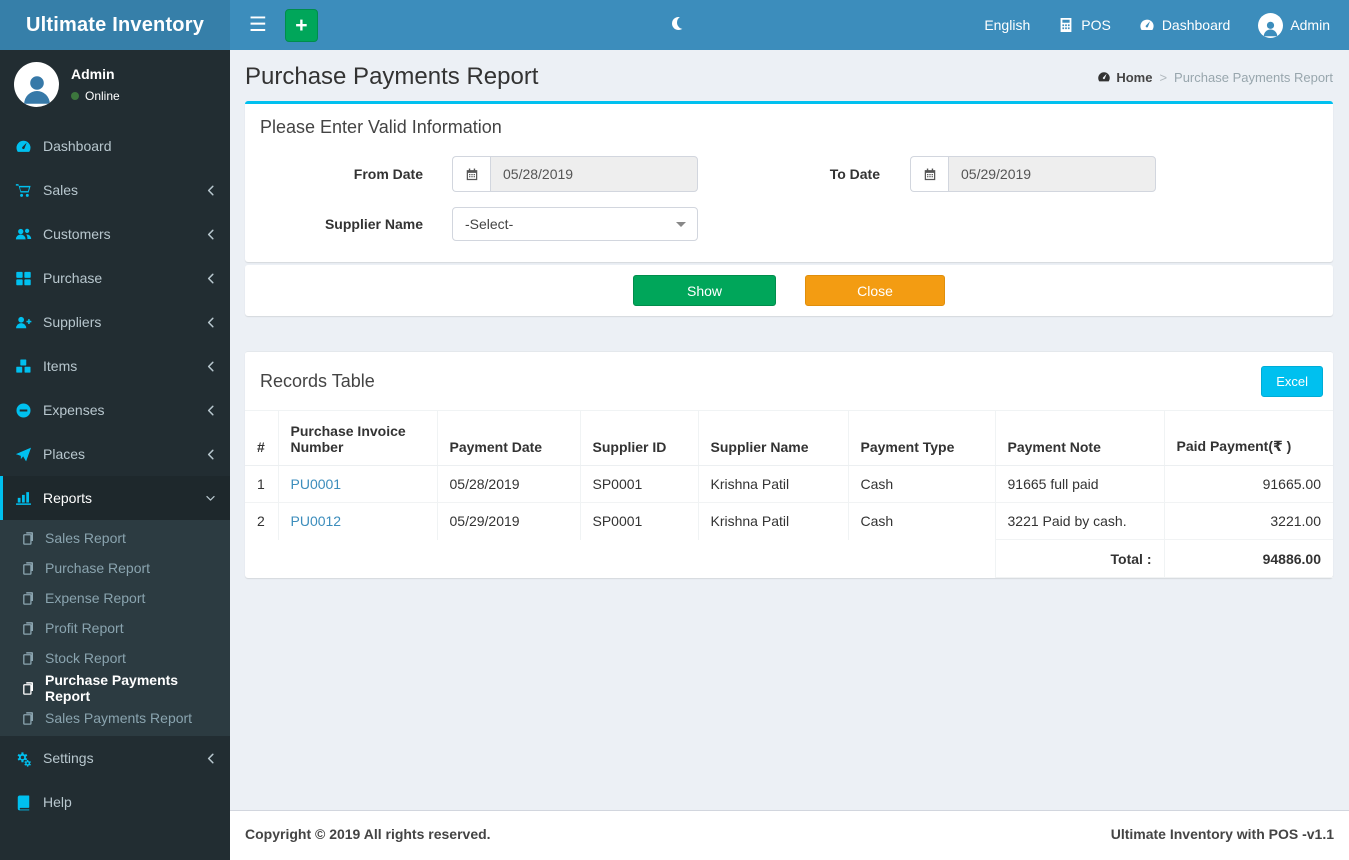 The image size is (1349, 860). Describe the element at coordinates (316, 521) in the screenshot. I see `invoice-link: PU0012` at that location.